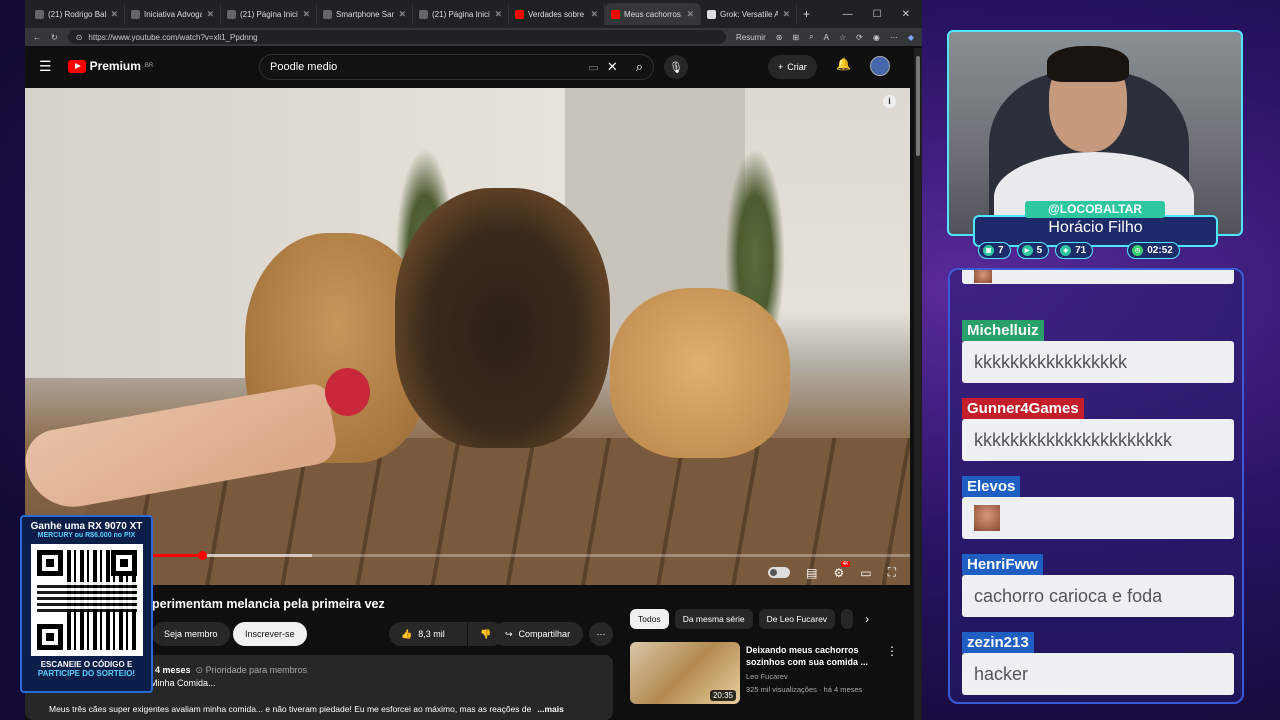 The height and width of the screenshot is (720, 1280). Describe the element at coordinates (876, 37) in the screenshot. I see `profile-icon: ◉` at that location.